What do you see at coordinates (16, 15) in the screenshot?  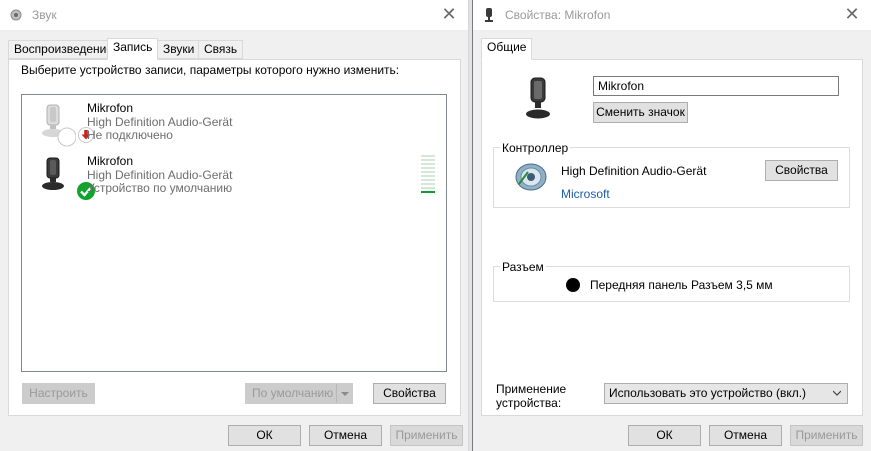 I see `speaker-icon` at bounding box center [16, 15].